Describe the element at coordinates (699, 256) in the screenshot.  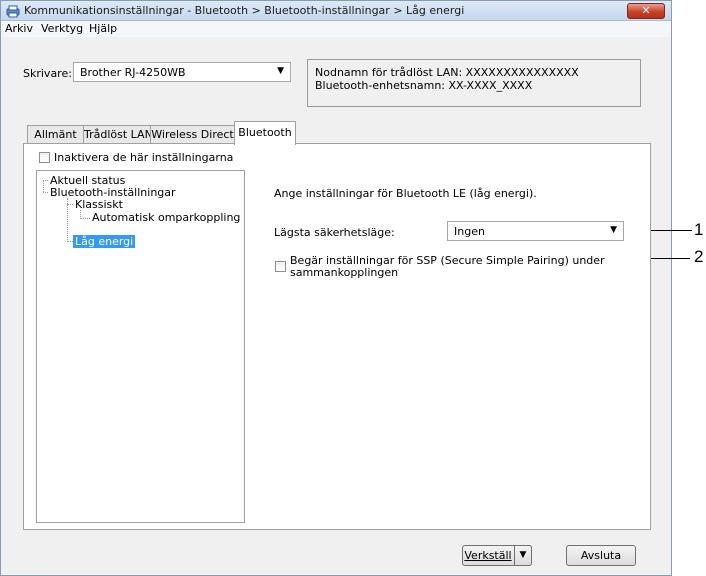
I see `callout-2: 2` at that location.